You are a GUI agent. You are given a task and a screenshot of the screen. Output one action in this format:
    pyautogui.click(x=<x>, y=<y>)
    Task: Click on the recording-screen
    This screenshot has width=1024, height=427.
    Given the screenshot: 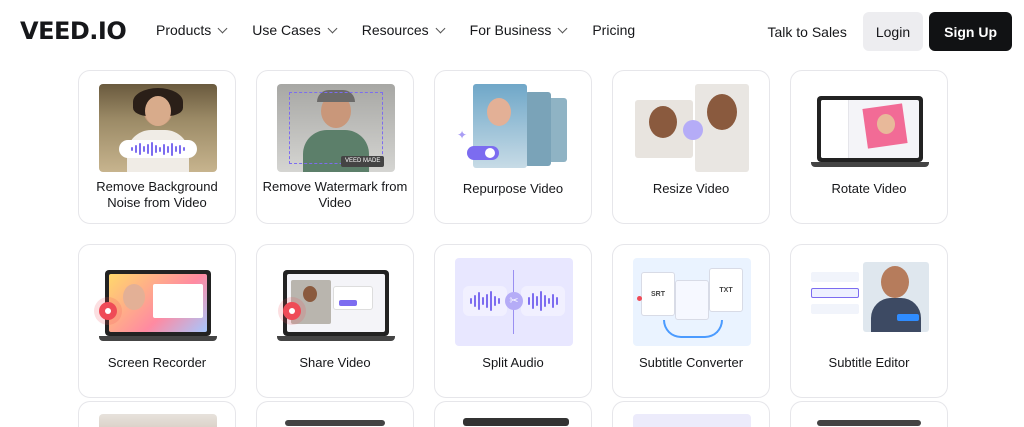 What is the action you would take?
    pyautogui.click(x=158, y=303)
    